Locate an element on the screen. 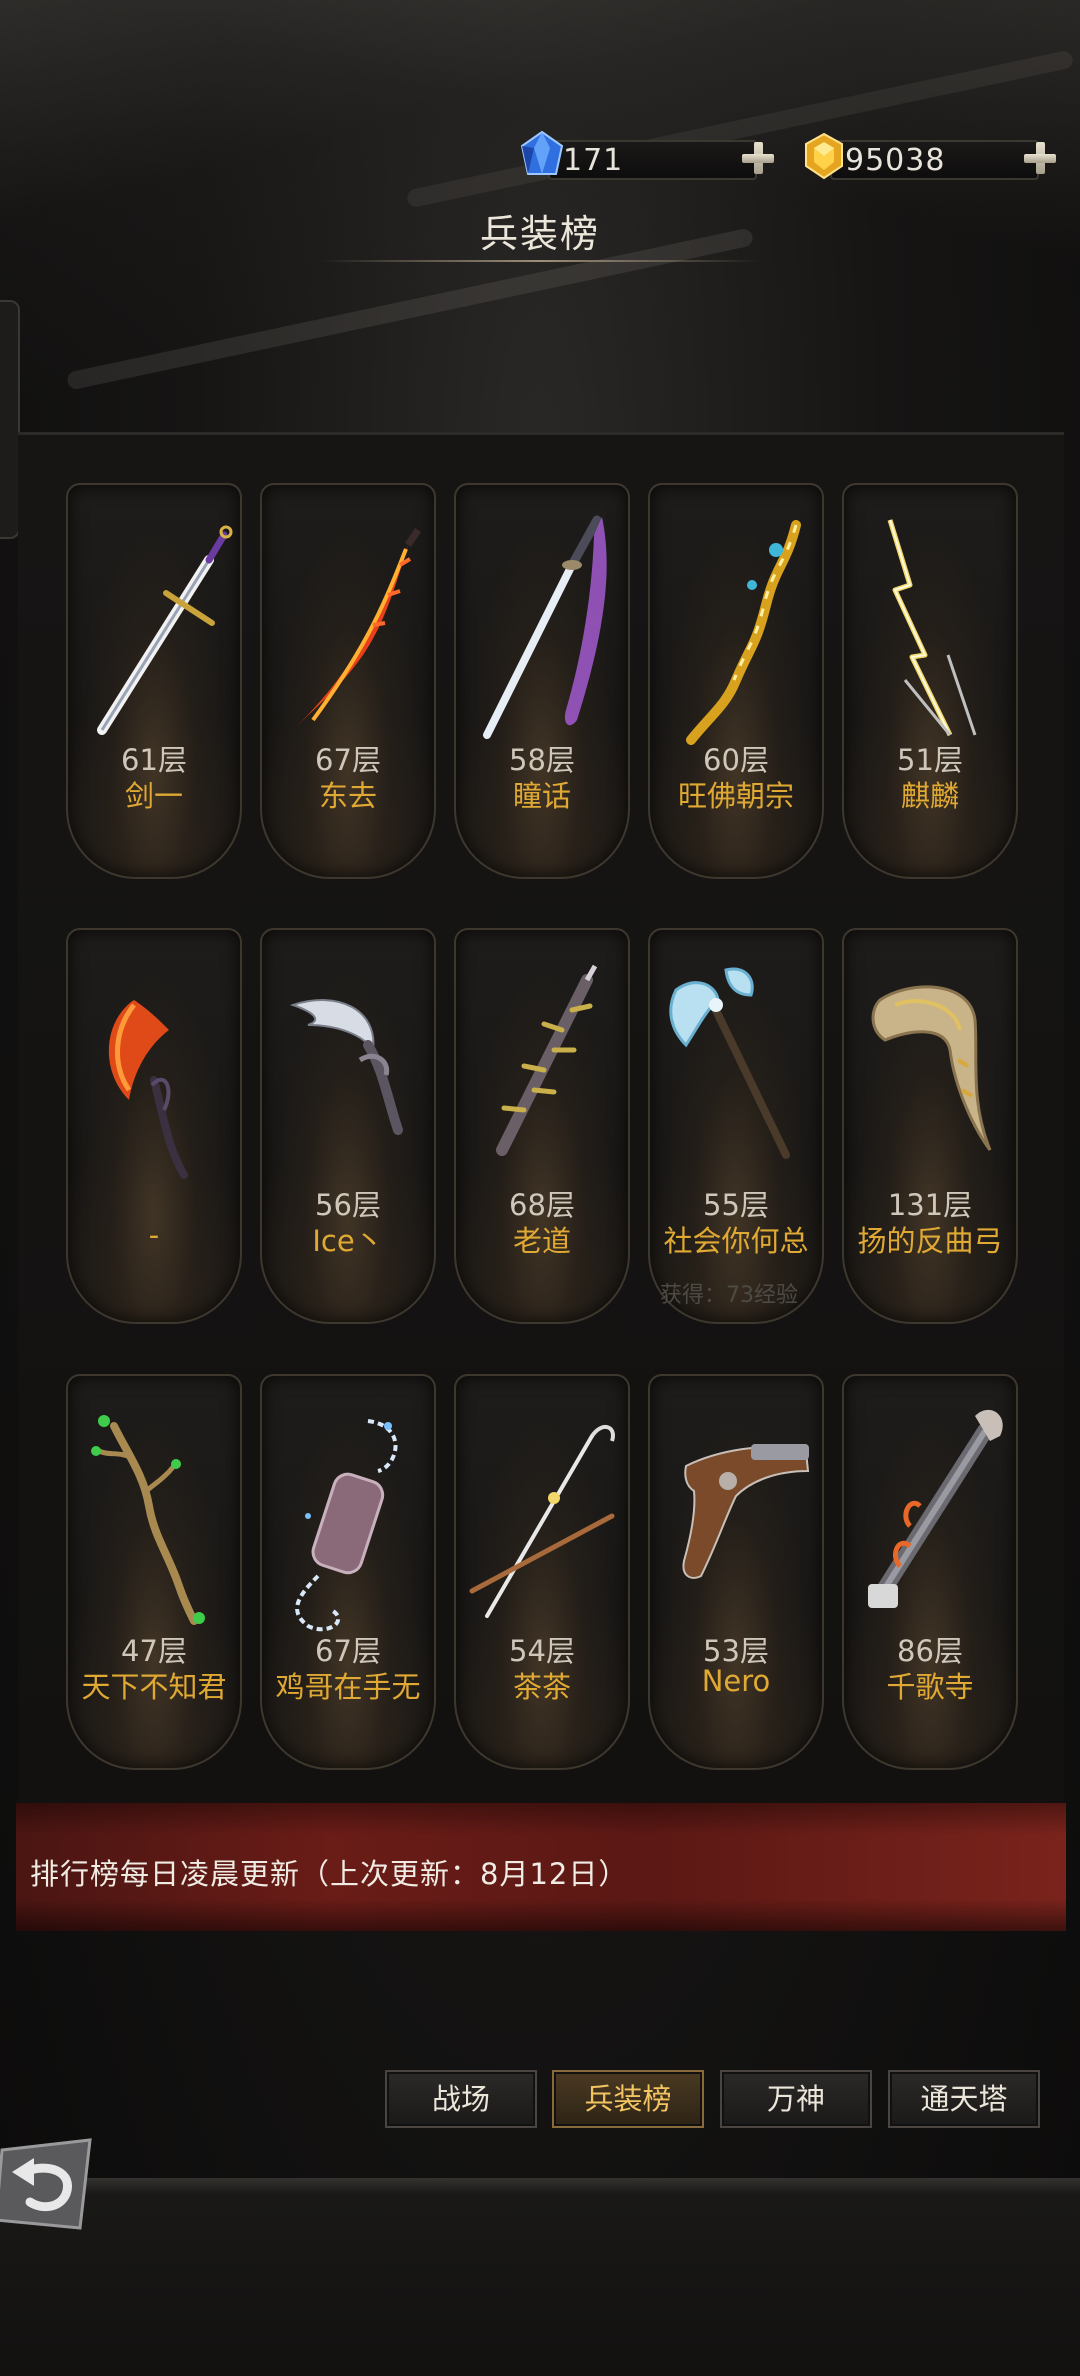 The height and width of the screenshot is (2376, 1080). weapon-card: 51层 麒麟 is located at coordinates (930, 681).